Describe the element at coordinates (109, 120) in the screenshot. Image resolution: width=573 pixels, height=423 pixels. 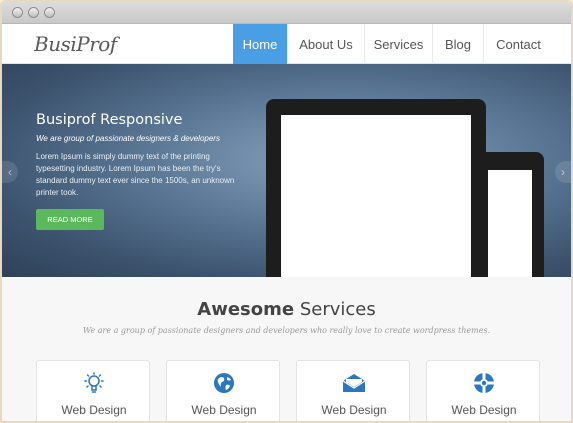
I see `hero-title: Busiprof Responsive` at that location.